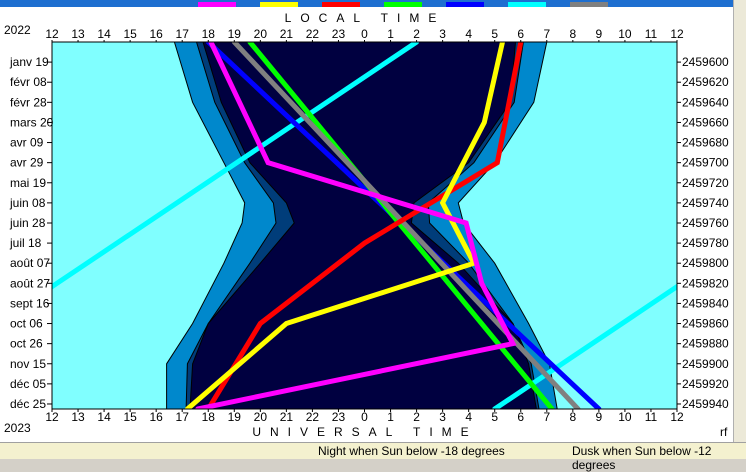 Image resolution: width=746 pixels, height=472 pixels. I want to click on bottom-tick-label: 4, so click(468, 417).